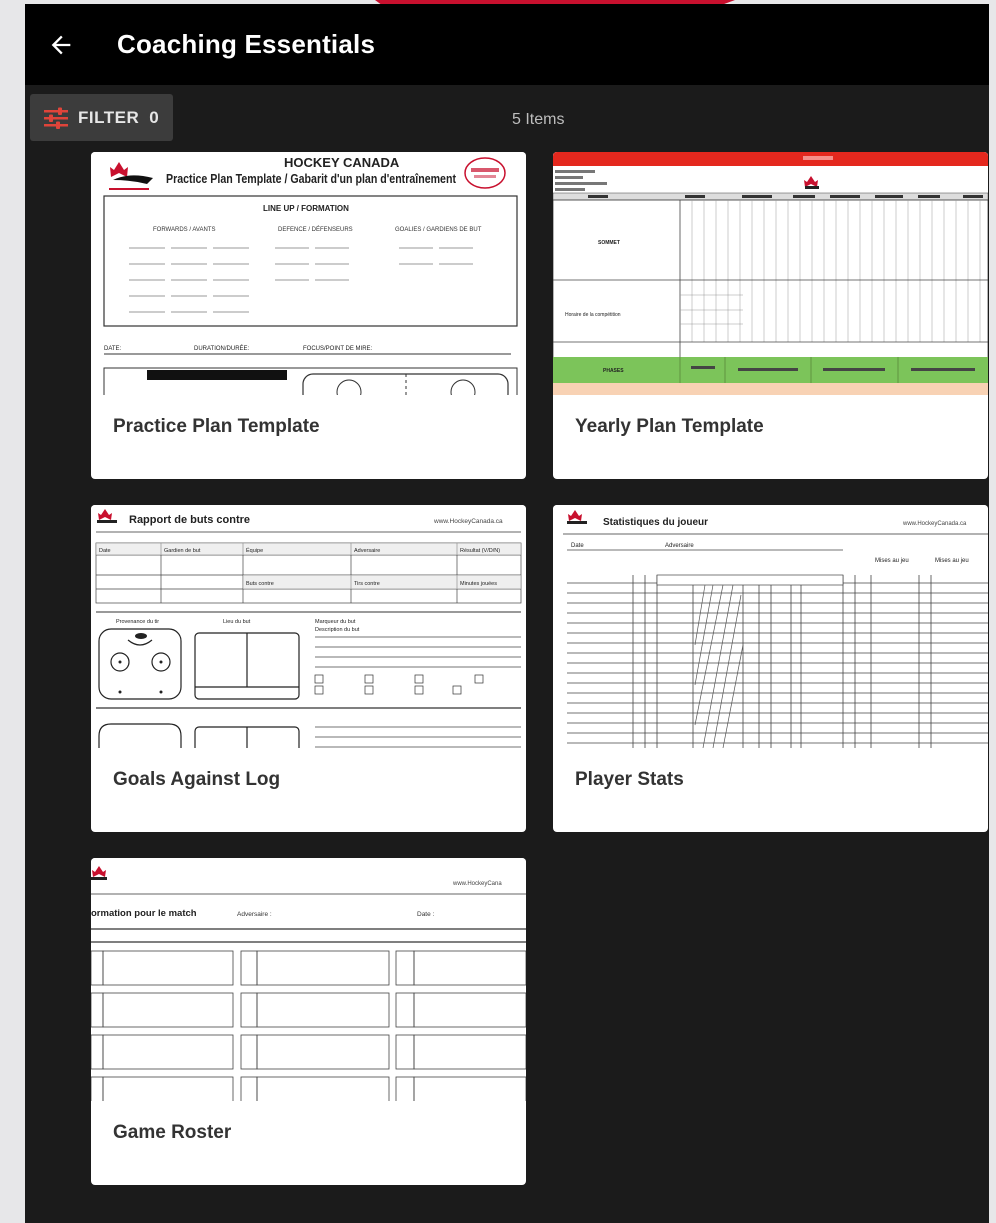  Describe the element at coordinates (629, 779) in the screenshot. I see `card-title: Player Stats` at that location.